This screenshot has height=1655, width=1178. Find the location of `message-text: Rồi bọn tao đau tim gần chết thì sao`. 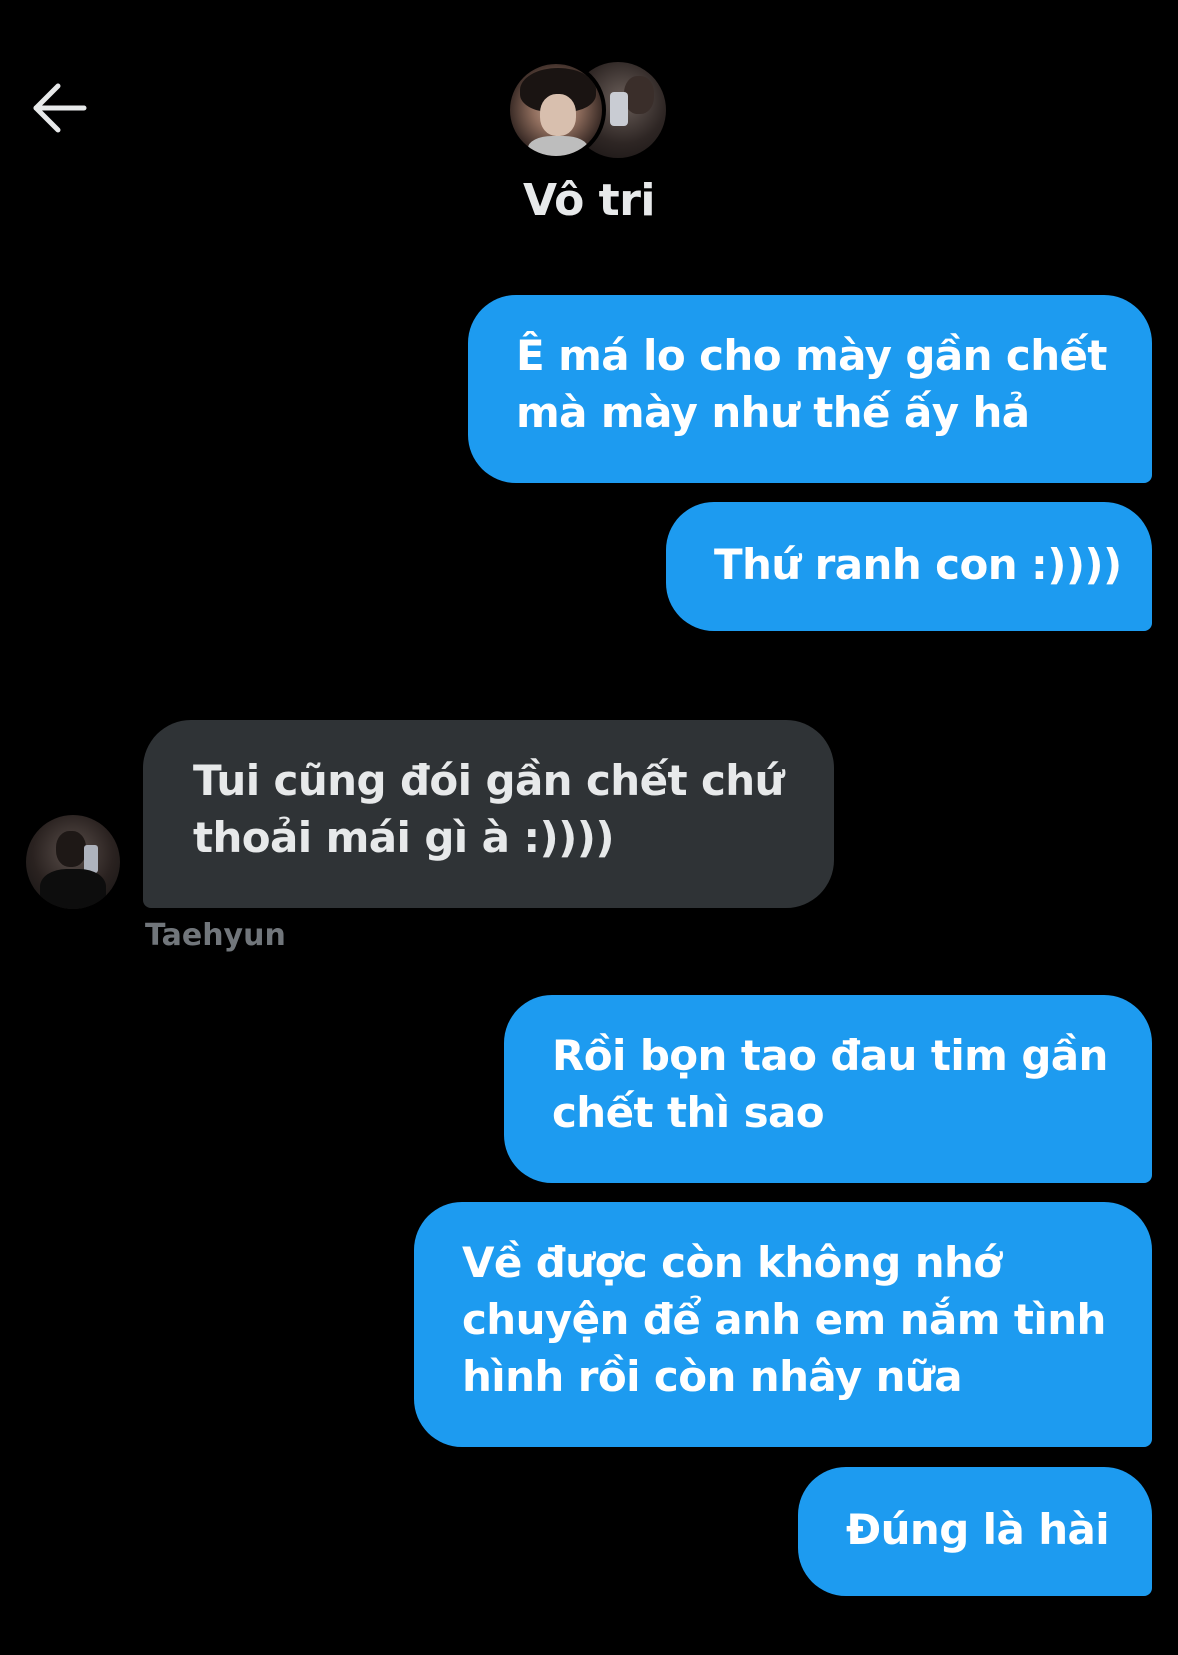

message-text: Rồi bọn tao đau tim gần chết thì sao is located at coordinates (830, 1084).